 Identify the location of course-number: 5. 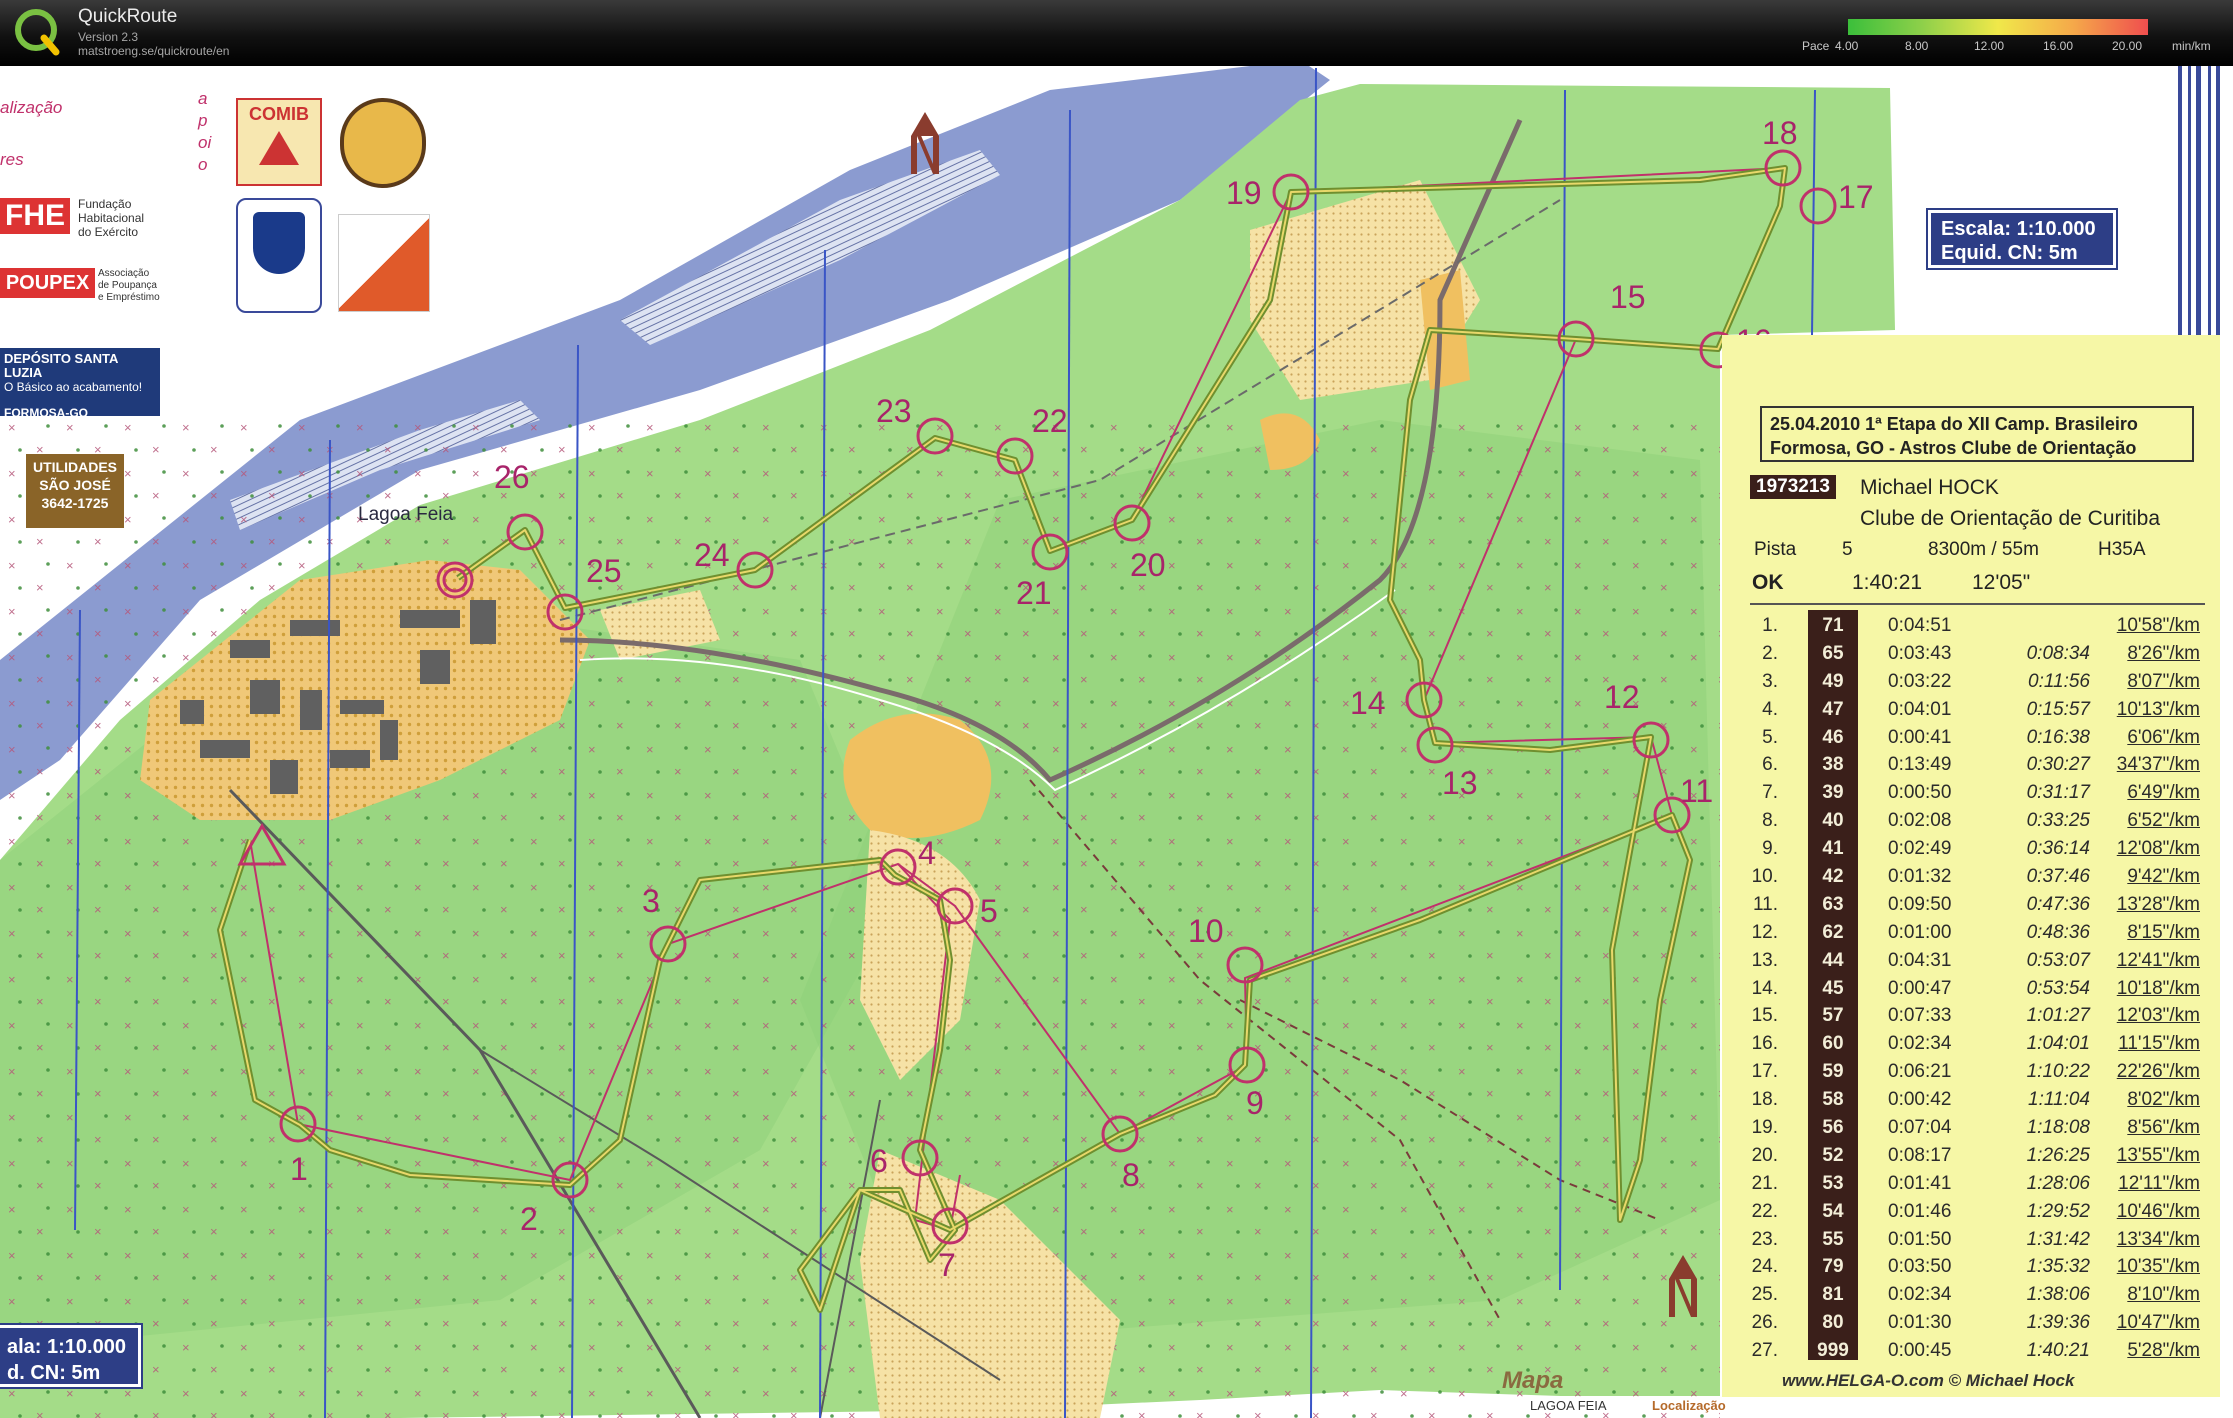
(1847, 549).